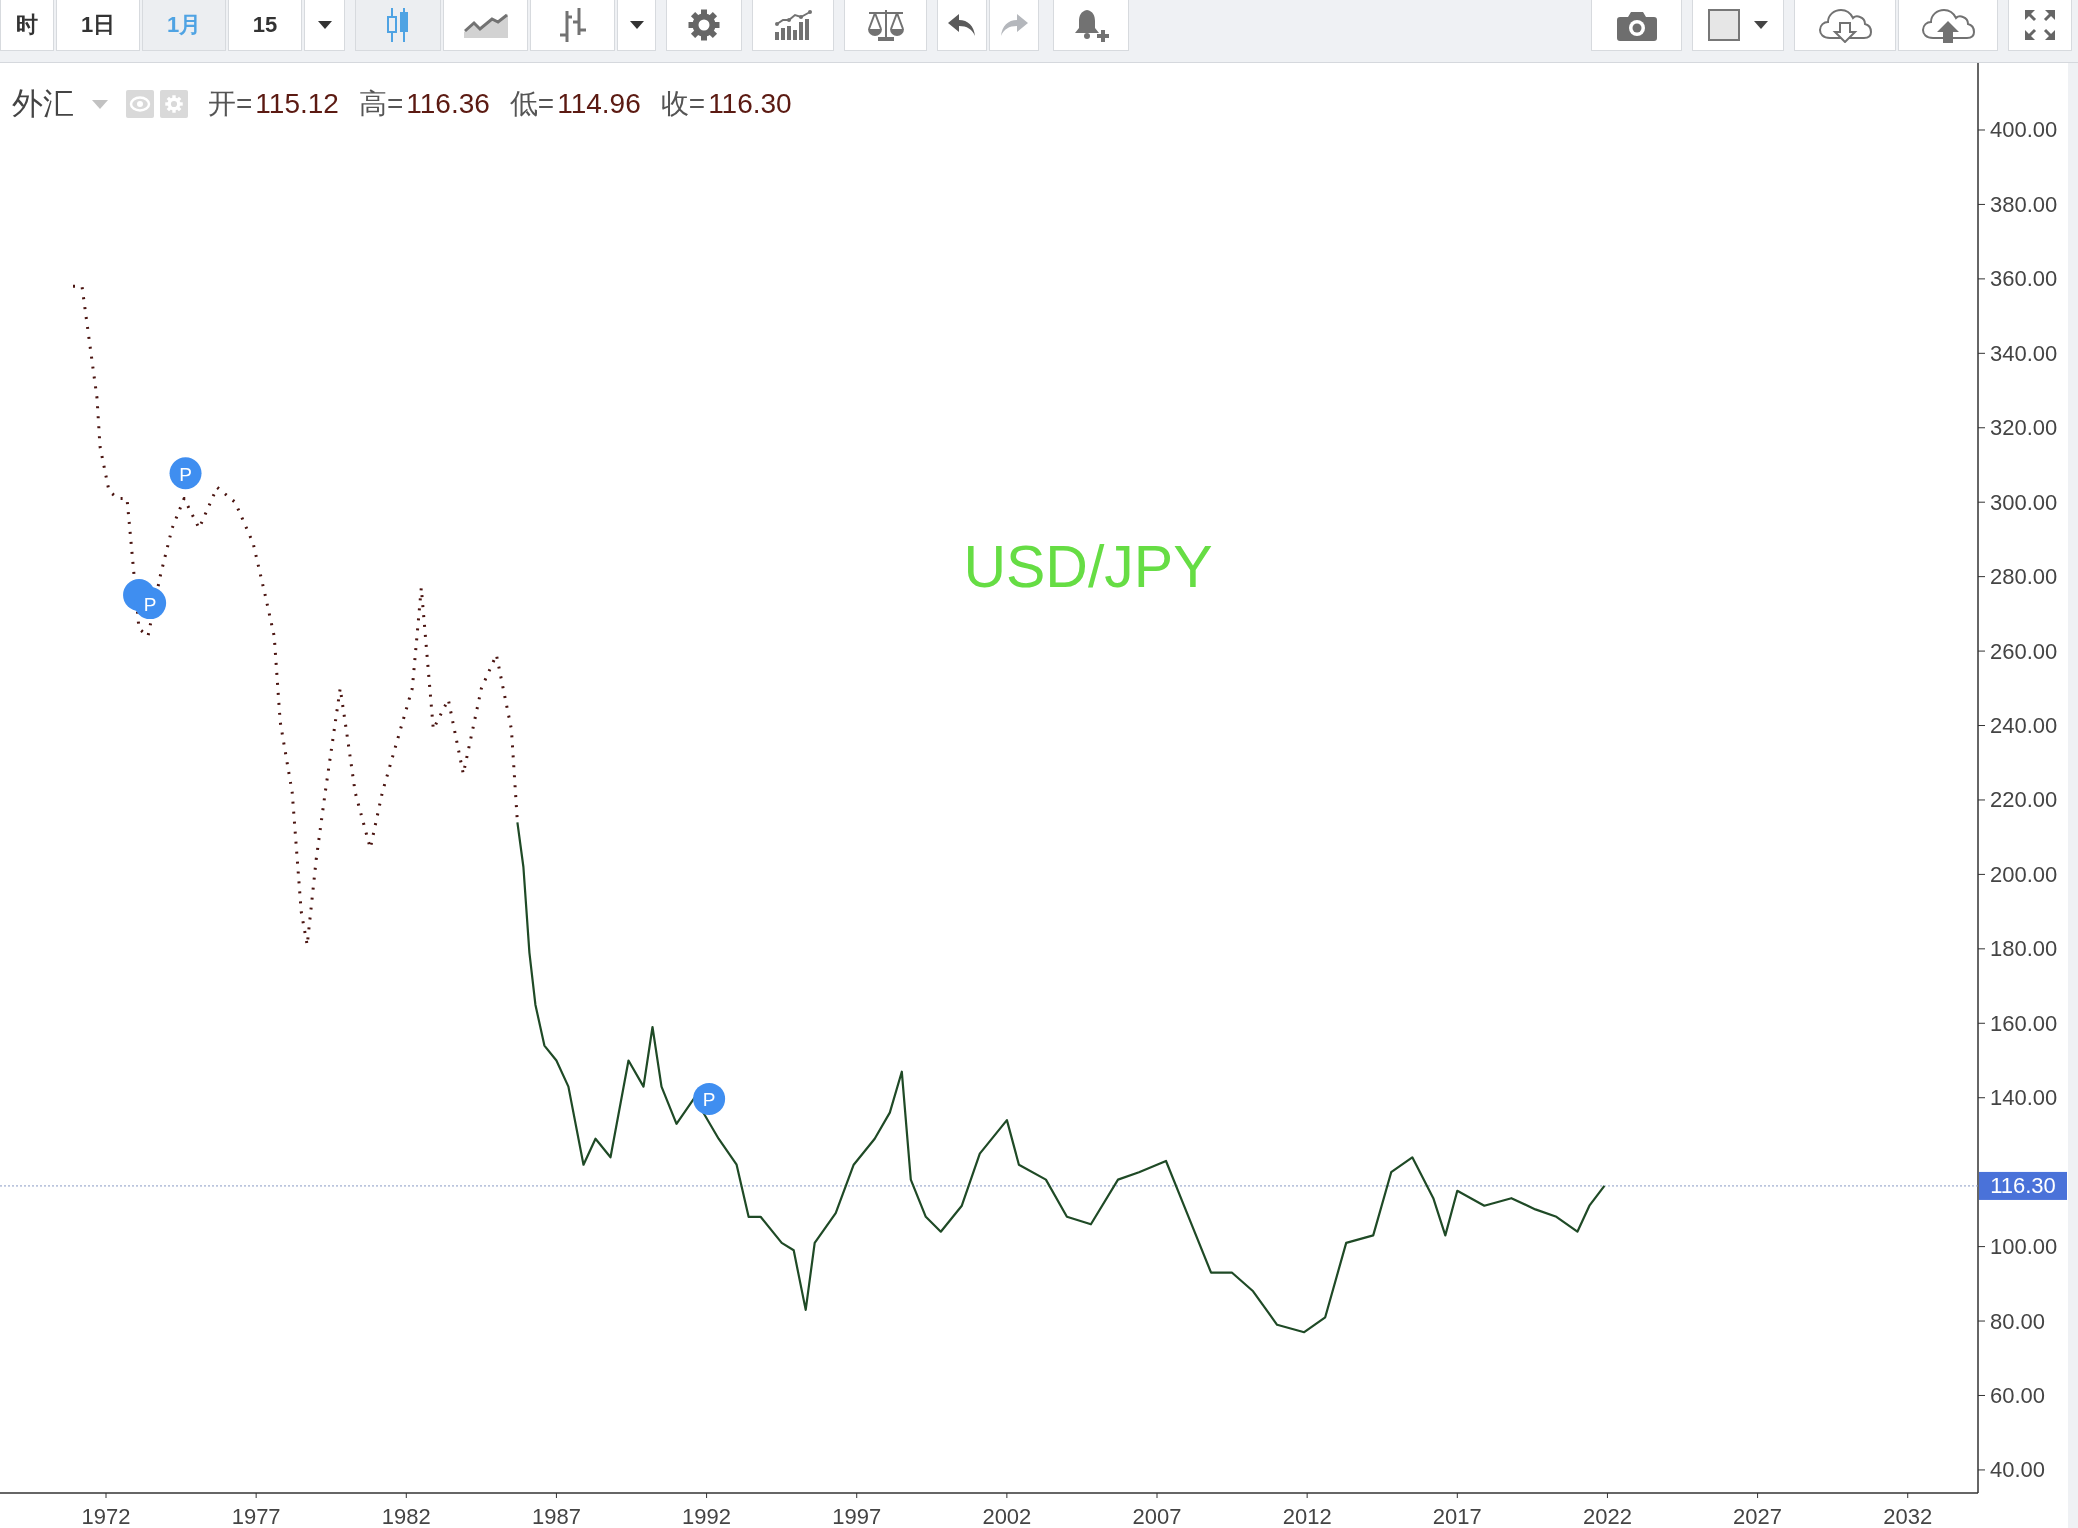  What do you see at coordinates (1457, 1515) in the screenshot?
I see `x-axis-label: 2017` at bounding box center [1457, 1515].